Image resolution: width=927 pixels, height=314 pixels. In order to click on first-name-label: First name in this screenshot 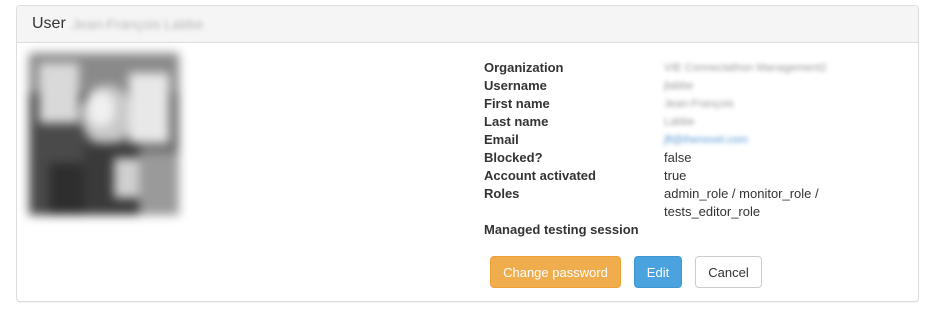, I will do `click(517, 103)`.